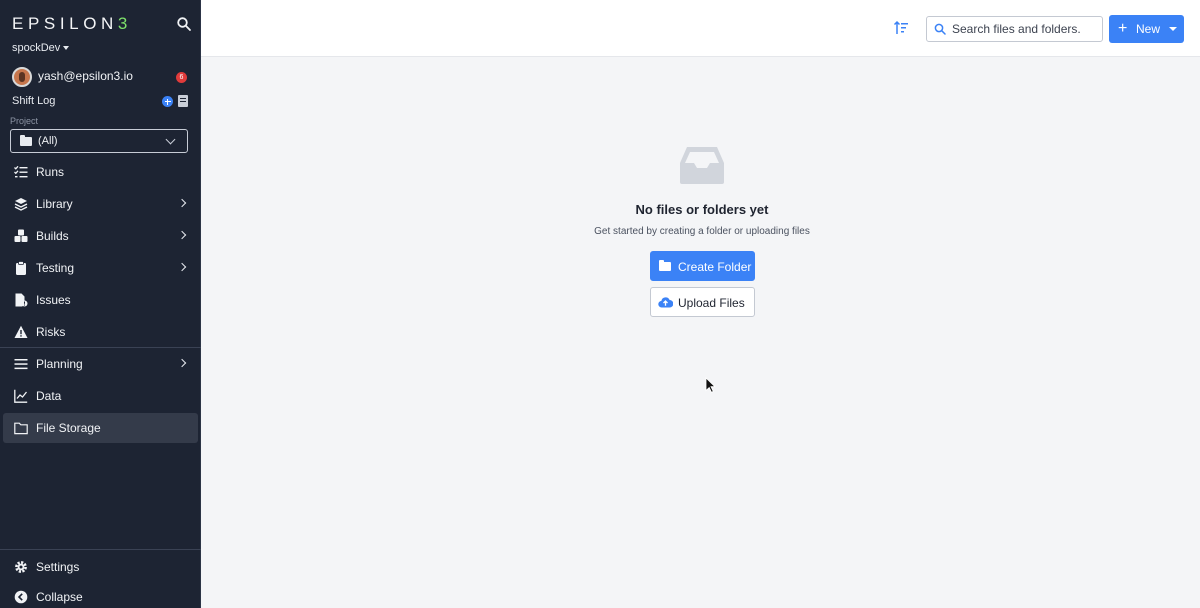 The width and height of the screenshot is (1200, 608). What do you see at coordinates (59, 597) in the screenshot?
I see `sidebar-item-label: Collapse` at bounding box center [59, 597].